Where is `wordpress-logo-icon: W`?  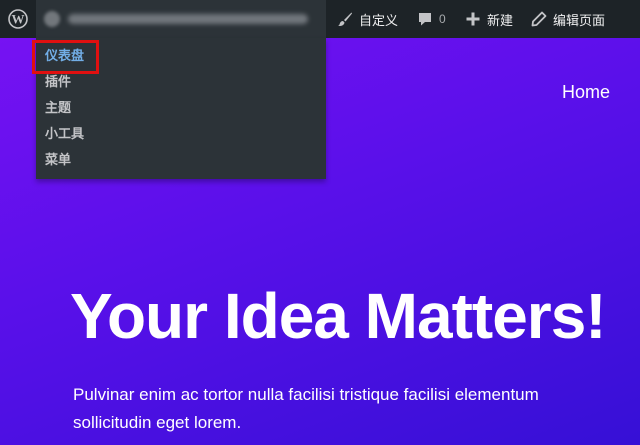
wordpress-logo-icon: W is located at coordinates (18, 19).